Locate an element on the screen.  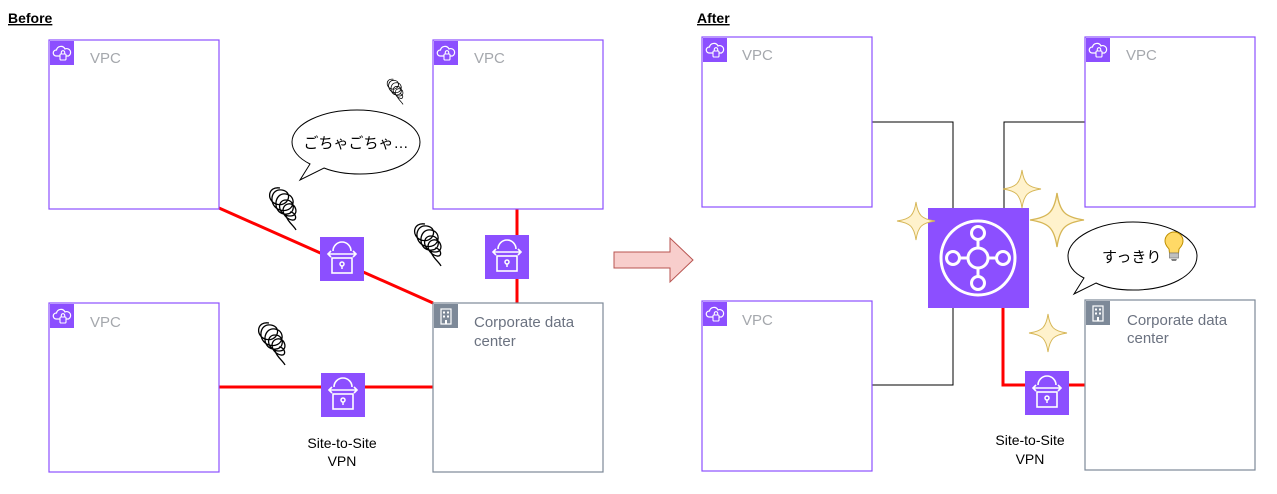
before-vpc-bottom-left: VPC is located at coordinates (134, 387).